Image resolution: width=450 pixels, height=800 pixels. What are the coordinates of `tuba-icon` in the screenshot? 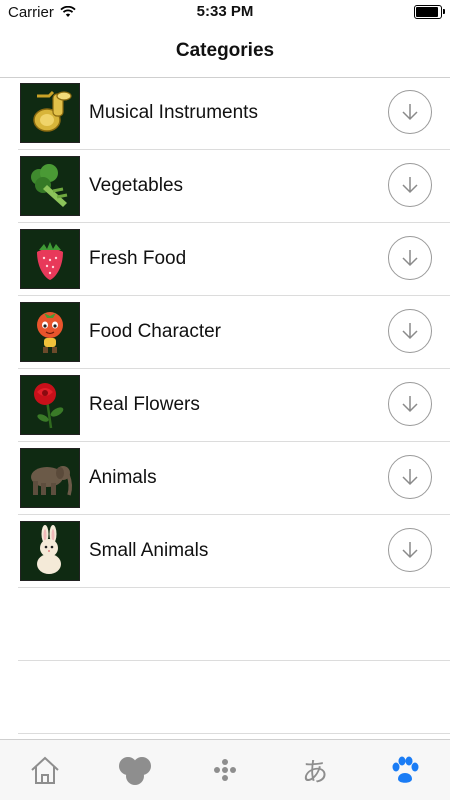 It's located at (50, 113).